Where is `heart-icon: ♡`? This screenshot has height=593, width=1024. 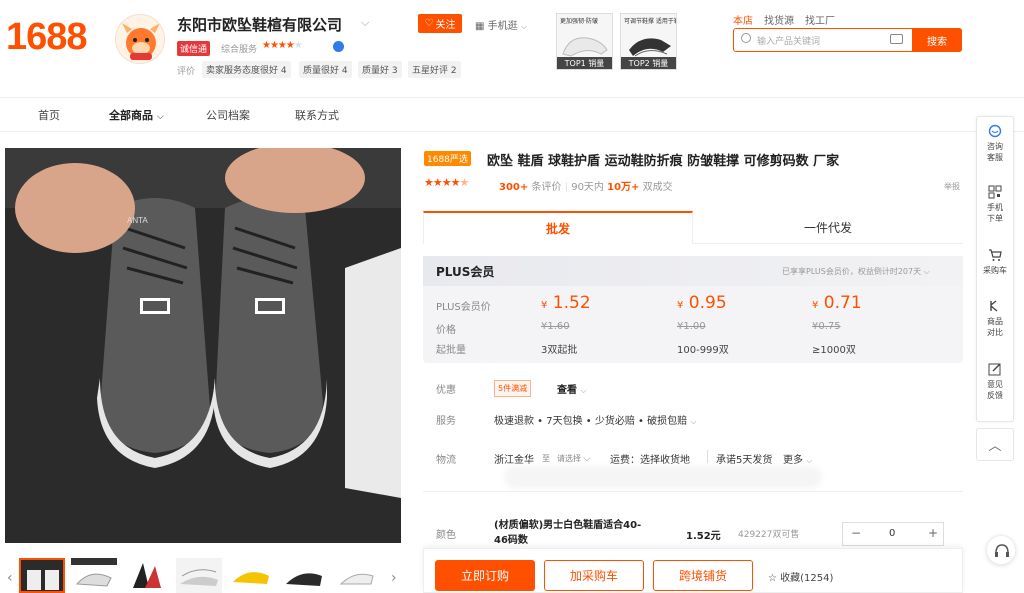 heart-icon: ♡ is located at coordinates (429, 23).